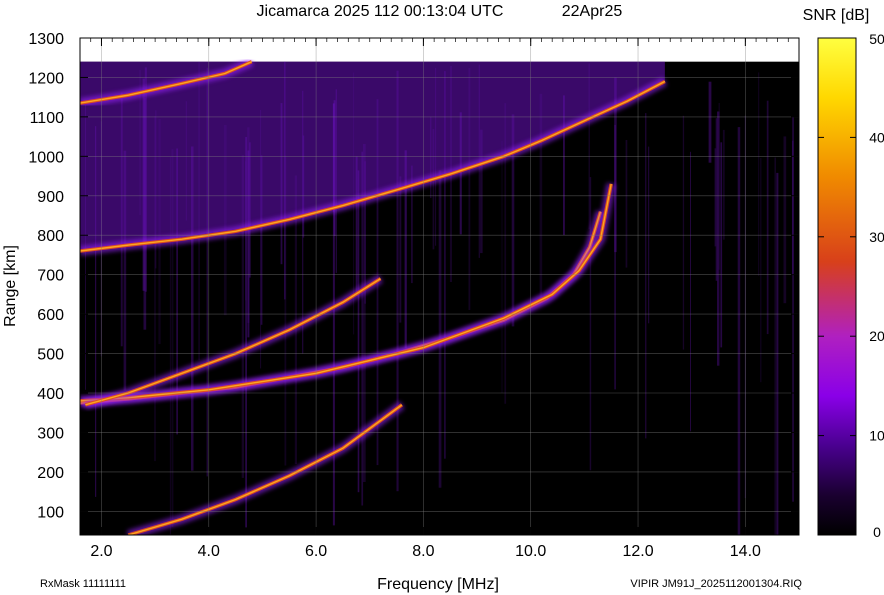  What do you see at coordinates (877, 532) in the screenshot?
I see `colorbar-tick-label-0: 0` at bounding box center [877, 532].